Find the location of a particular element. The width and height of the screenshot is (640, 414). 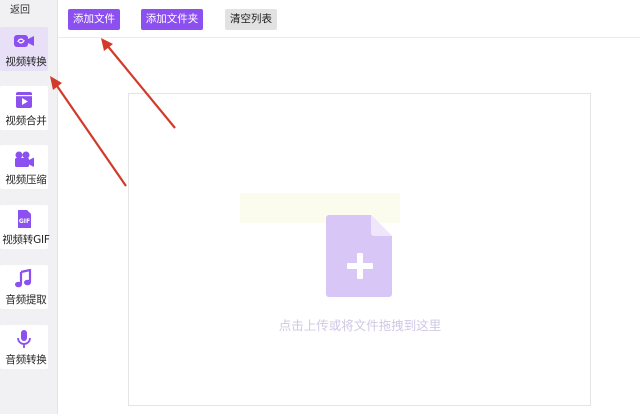

sidebar-item-label: 视频合并 is located at coordinates (26, 121).